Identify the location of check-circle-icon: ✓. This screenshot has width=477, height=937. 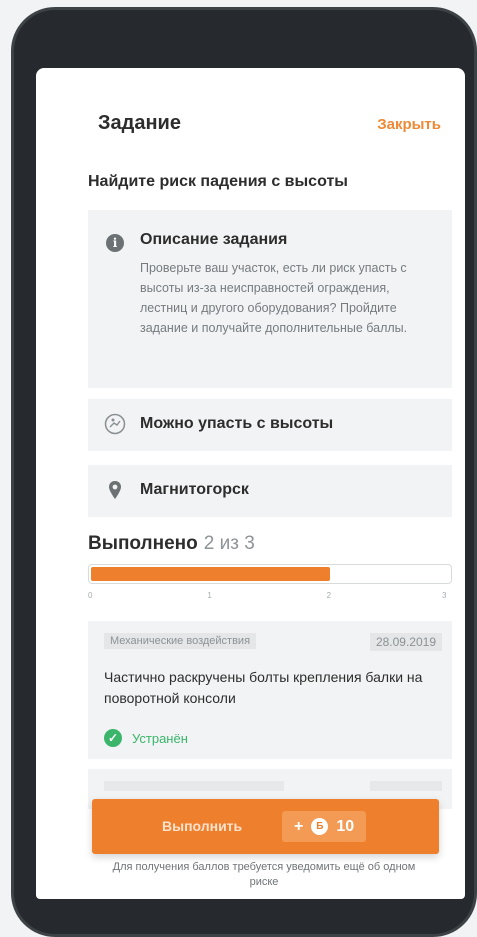
(113, 738).